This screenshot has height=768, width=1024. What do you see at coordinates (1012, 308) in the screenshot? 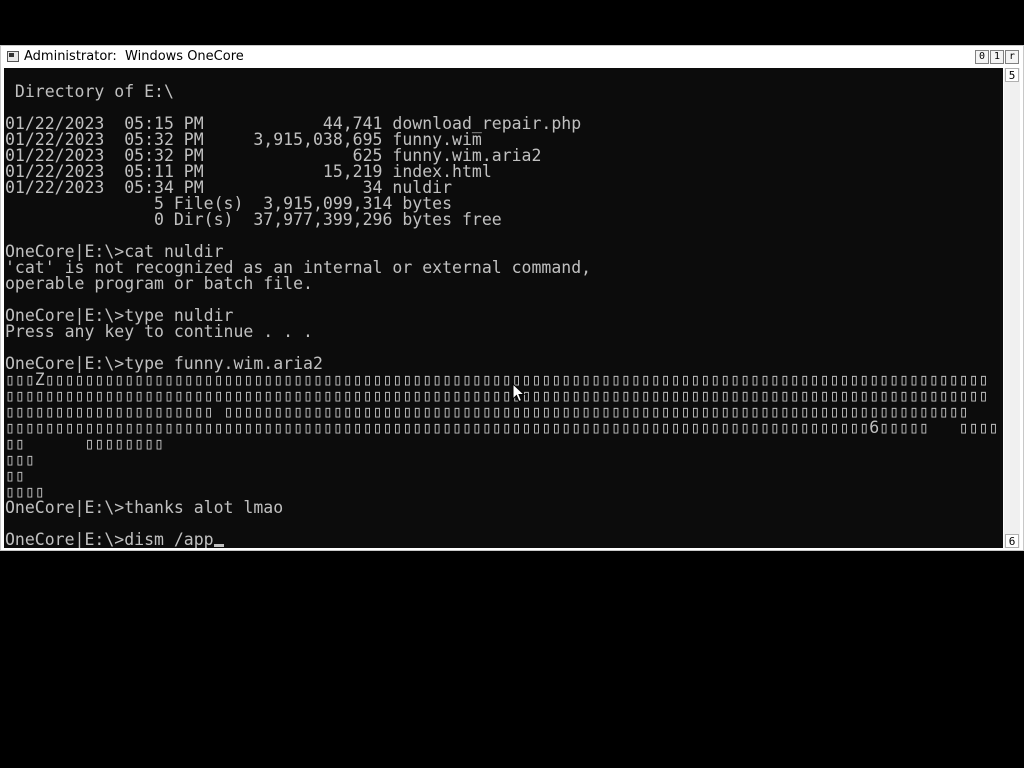
I see `vertical-scrollbar: 5 6` at bounding box center [1012, 308].